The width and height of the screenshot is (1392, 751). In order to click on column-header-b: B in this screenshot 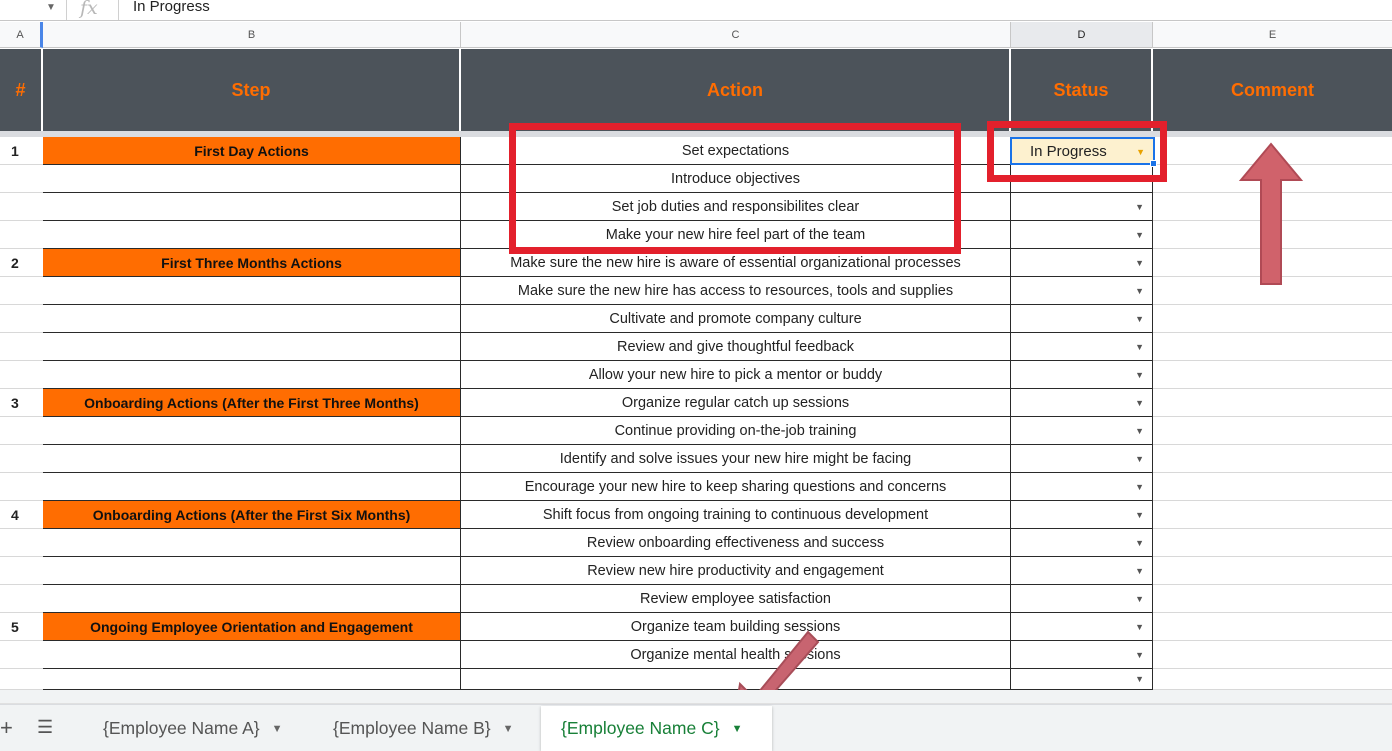, I will do `click(252, 35)`.